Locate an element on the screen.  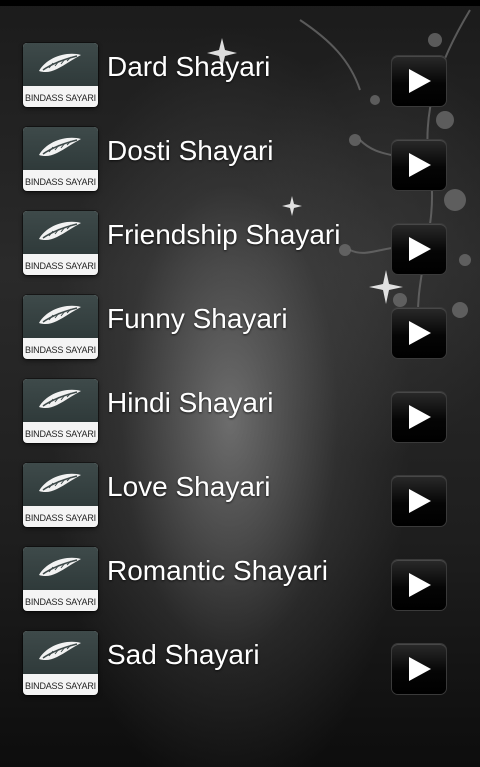
category-title: Sad Shayari is located at coordinates (183, 655).